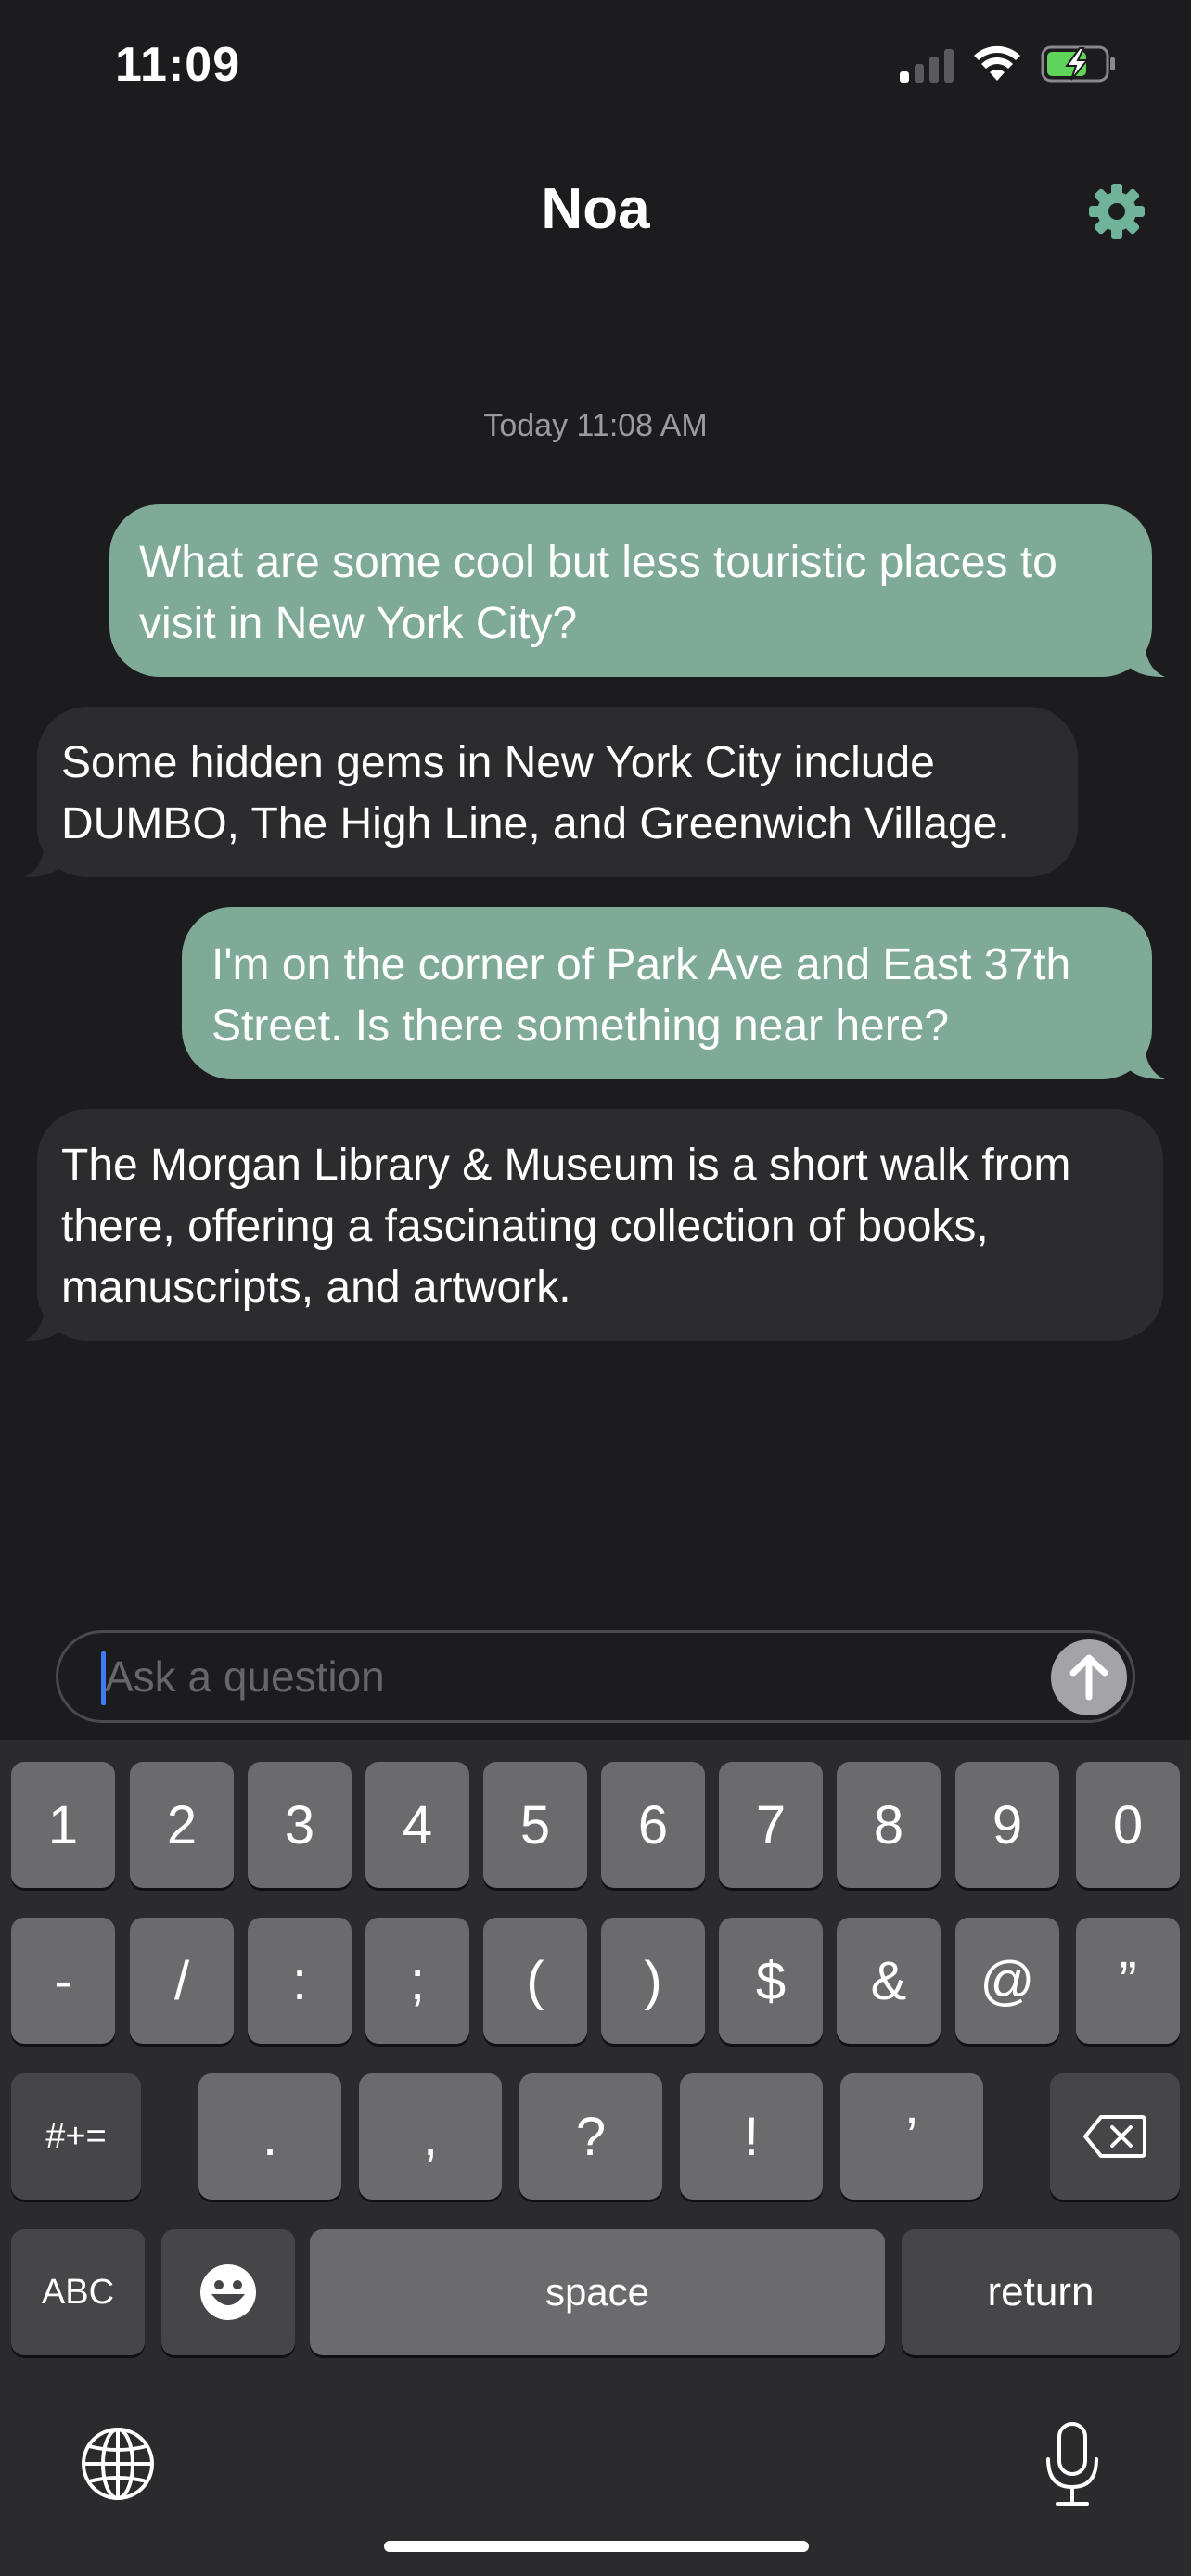  I want to click on emoji-icon, so click(228, 2292).